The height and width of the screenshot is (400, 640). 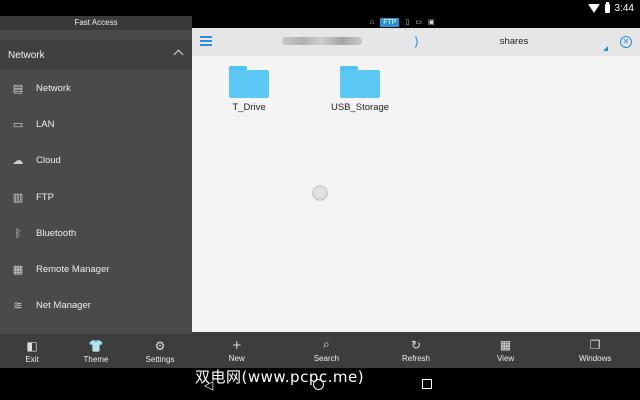 What do you see at coordinates (624, 8) in the screenshot?
I see `status-time: 3:44` at bounding box center [624, 8].